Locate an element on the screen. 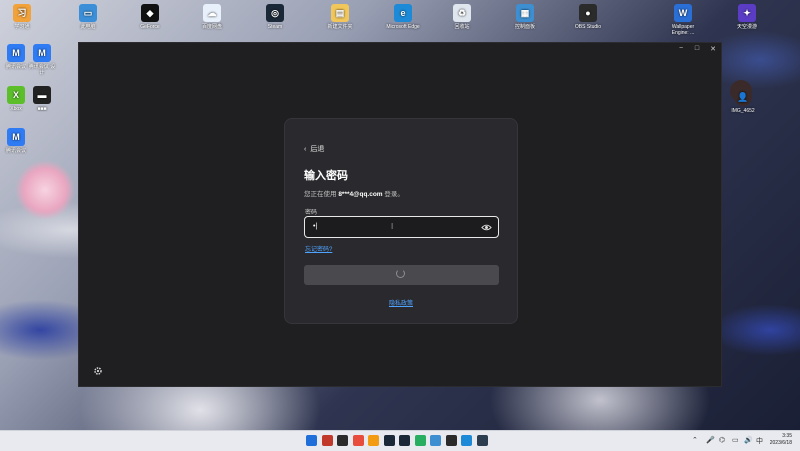  back-button: ‹ 后退 is located at coordinates (314, 149).